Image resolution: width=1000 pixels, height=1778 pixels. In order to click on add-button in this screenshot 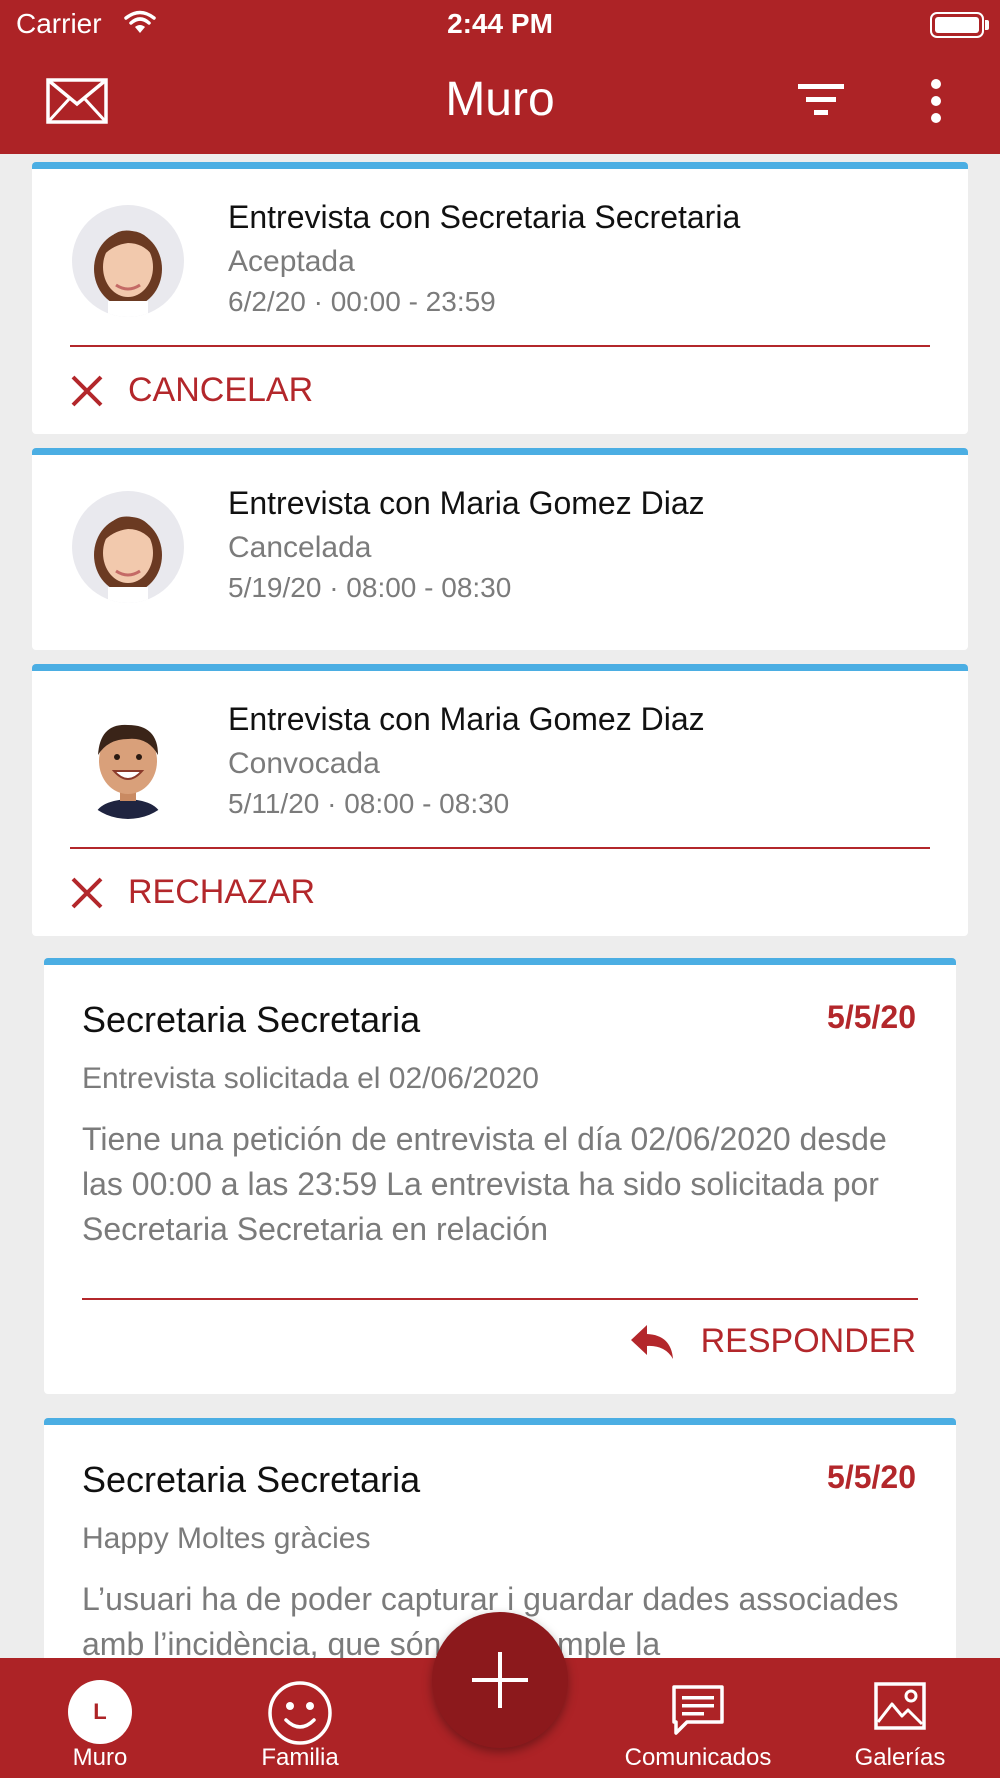, I will do `click(500, 1680)`.